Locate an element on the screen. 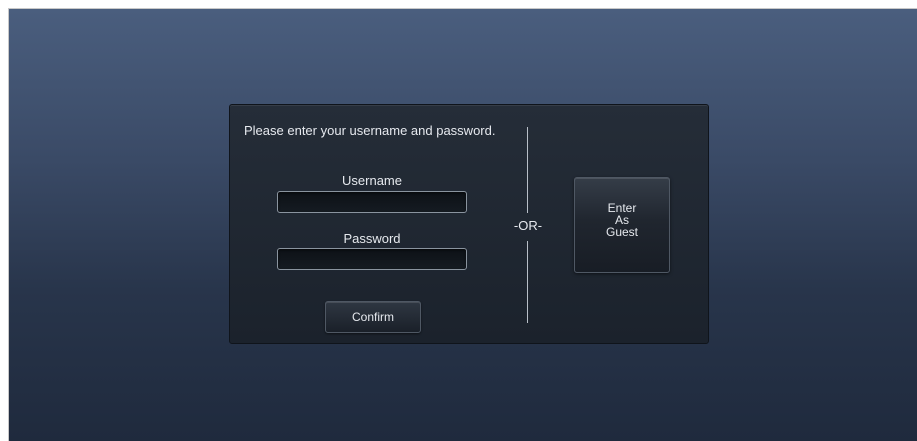 Image resolution: width=917 pixels, height=441 pixels. enter-as-guest-button: Enter As Guest is located at coordinates (622, 225).